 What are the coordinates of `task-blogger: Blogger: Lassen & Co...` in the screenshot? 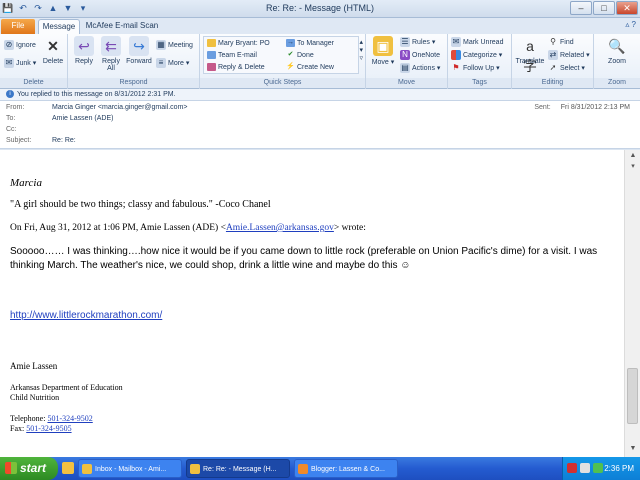 It's located at (346, 468).